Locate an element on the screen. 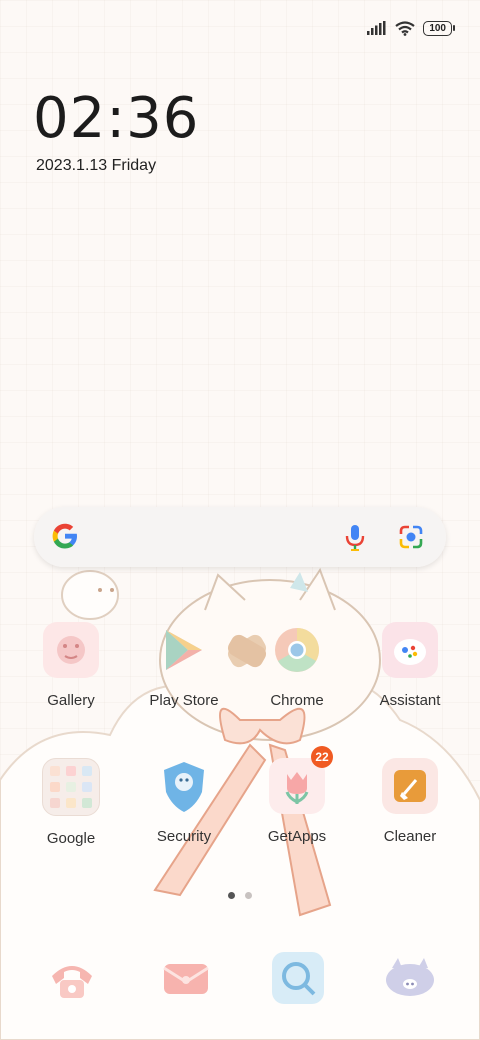 The image size is (480, 1040). play-store-icon is located at coordinates (184, 650).